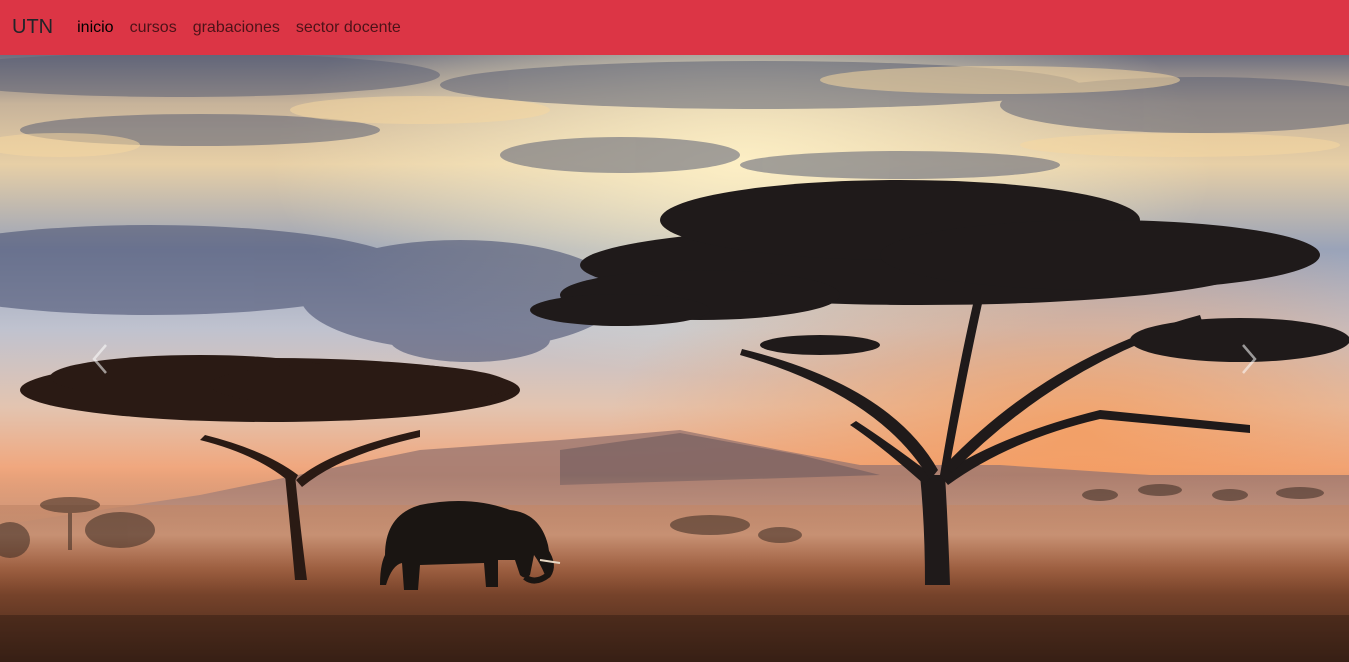 The width and height of the screenshot is (1349, 662). Describe the element at coordinates (32, 27) in the screenshot. I see `brand-logo: UTN` at that location.